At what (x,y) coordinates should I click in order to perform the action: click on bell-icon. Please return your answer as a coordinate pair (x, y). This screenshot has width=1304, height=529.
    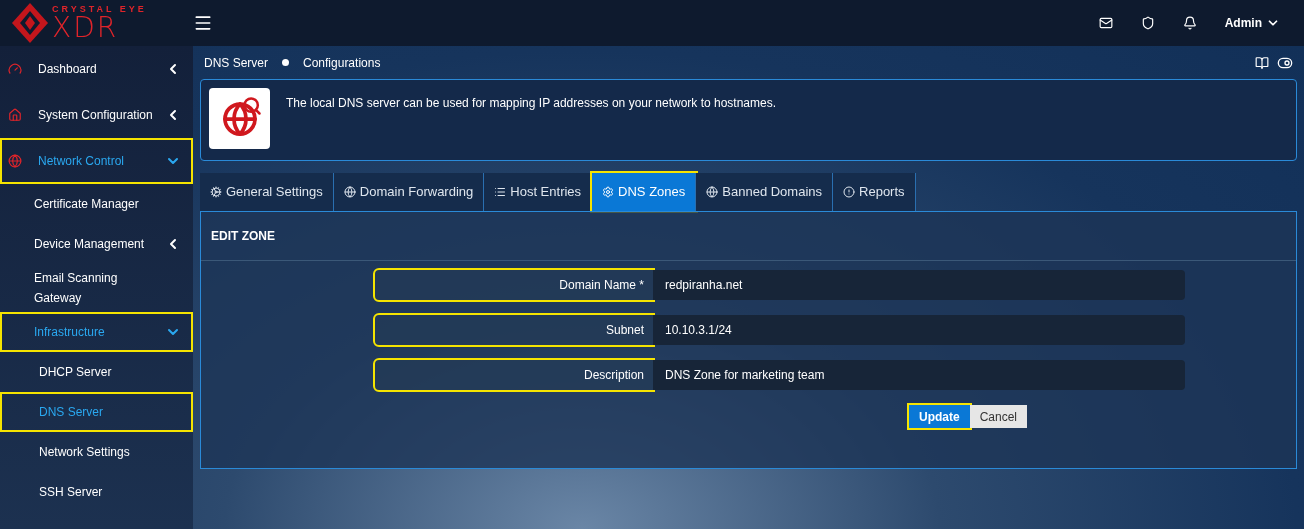
    Looking at the image, I should click on (1189, 23).